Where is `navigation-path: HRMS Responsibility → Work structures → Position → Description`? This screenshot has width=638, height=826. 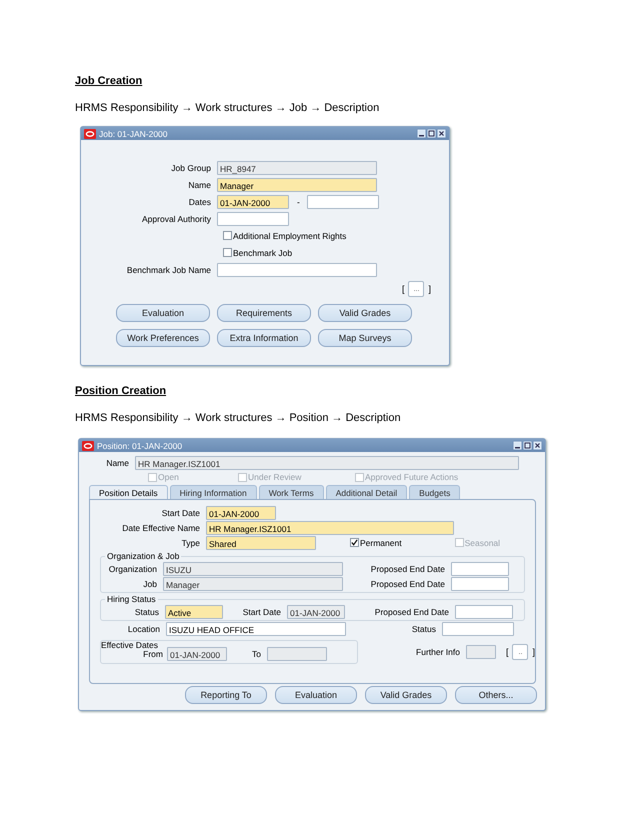 navigation-path: HRMS Responsibility → Work structures → Position → Description is located at coordinates (238, 419).